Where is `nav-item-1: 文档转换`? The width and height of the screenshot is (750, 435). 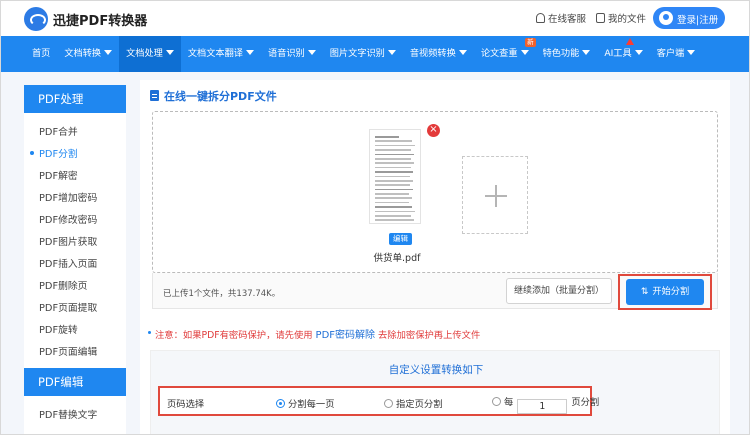 nav-item-1: 文档转换 is located at coordinates (88, 54).